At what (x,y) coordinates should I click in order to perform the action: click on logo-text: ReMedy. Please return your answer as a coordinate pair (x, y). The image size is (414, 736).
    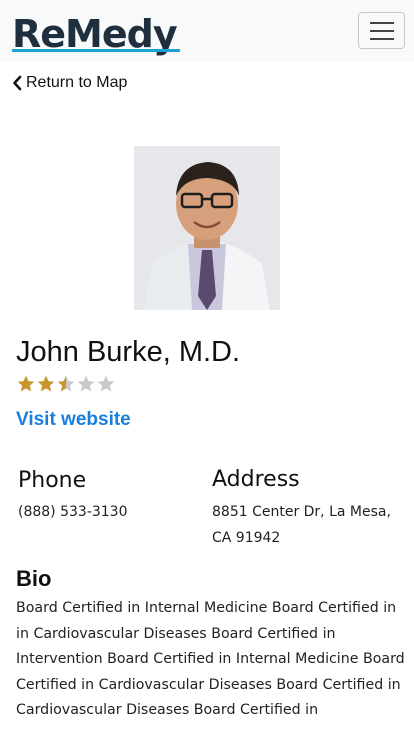
    Looking at the image, I should click on (95, 34).